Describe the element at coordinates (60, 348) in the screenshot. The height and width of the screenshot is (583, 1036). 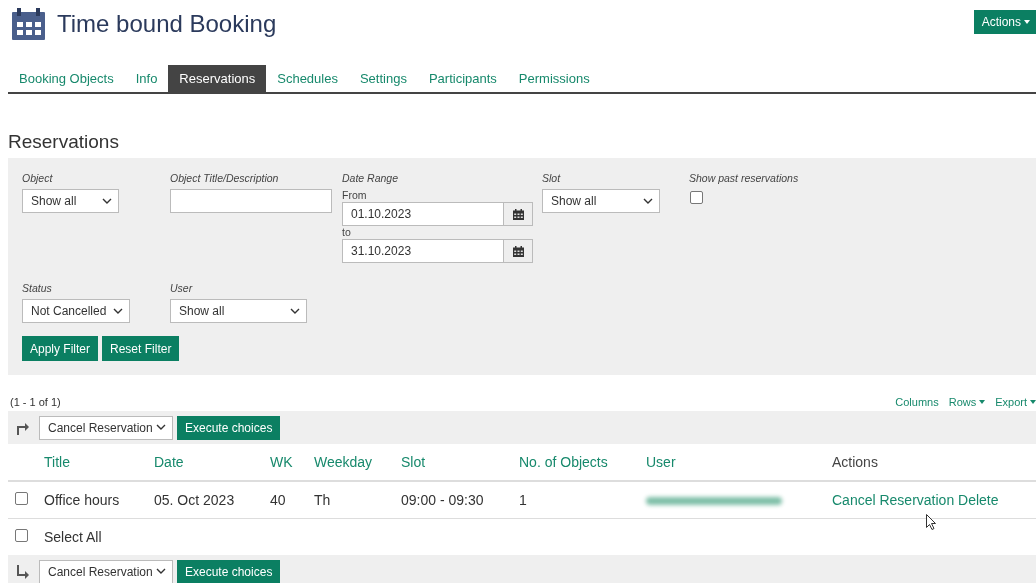
I see `filter-button: Apply Filter` at that location.